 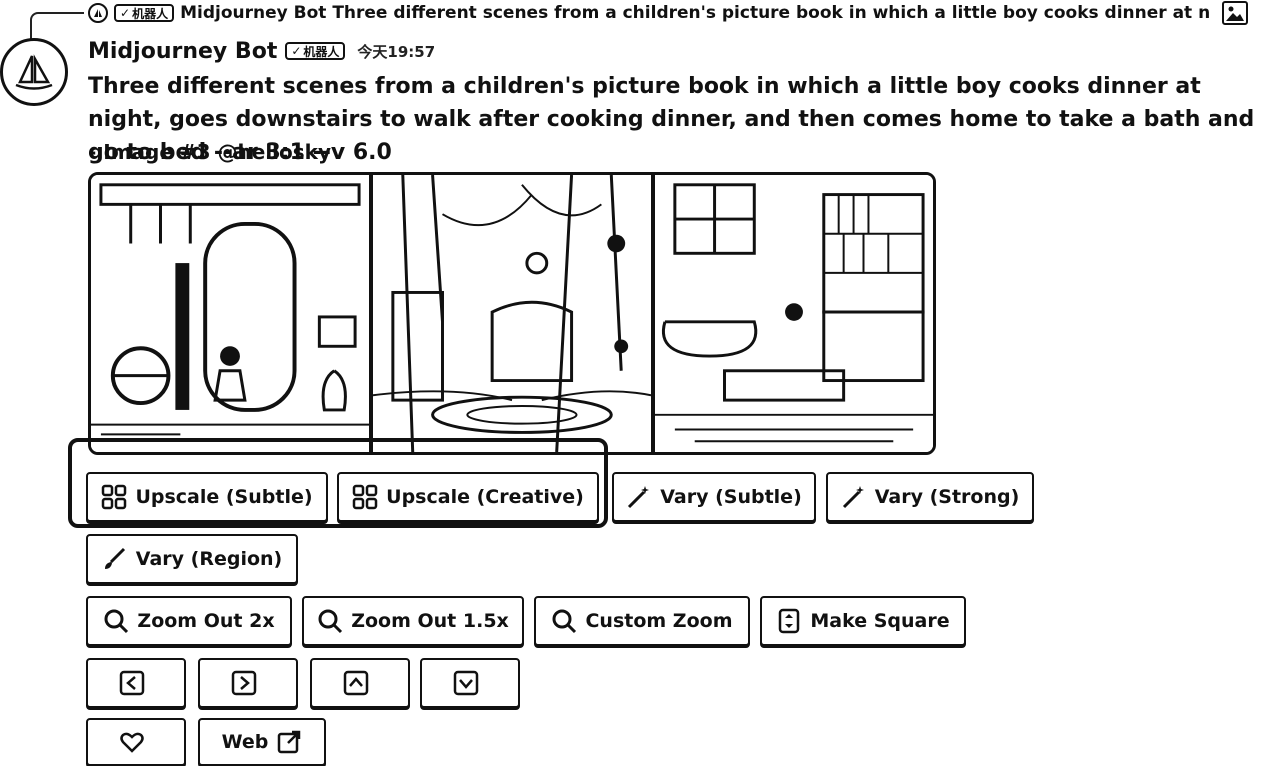 I want to click on reply-connector-line, so click(x=57, y=26).